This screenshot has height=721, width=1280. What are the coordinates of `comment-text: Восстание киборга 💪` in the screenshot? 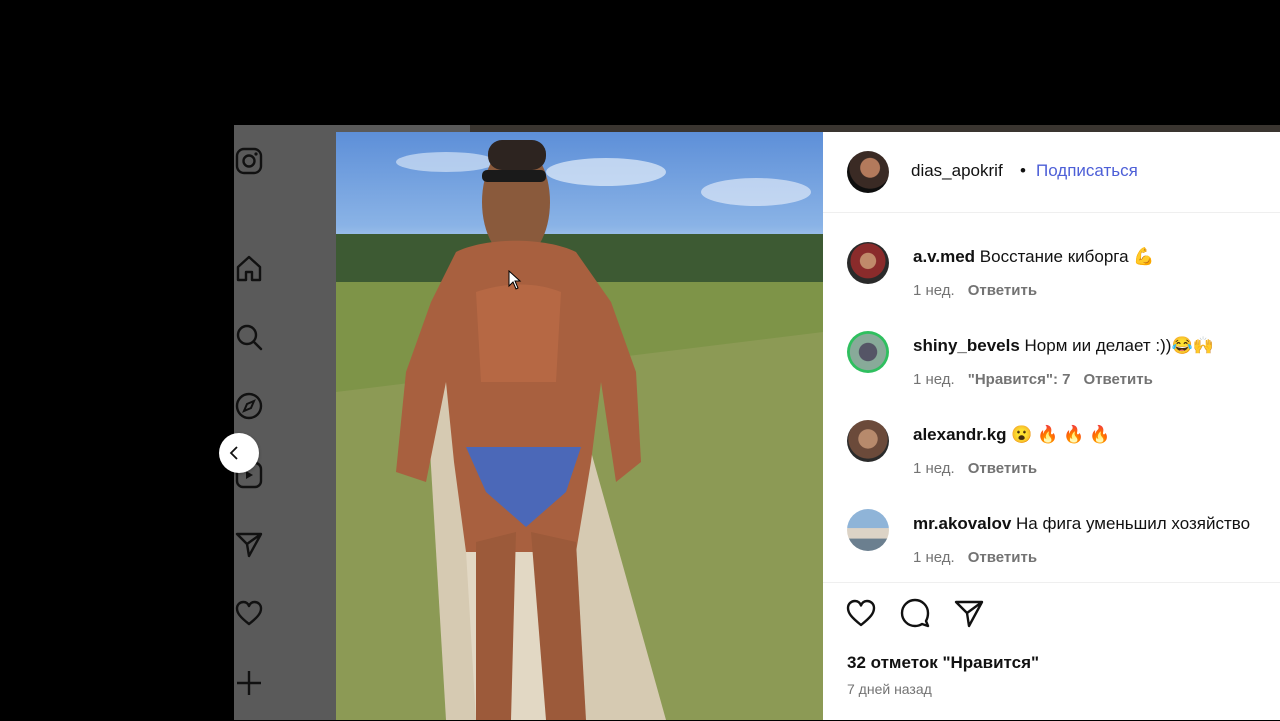 It's located at (1067, 256).